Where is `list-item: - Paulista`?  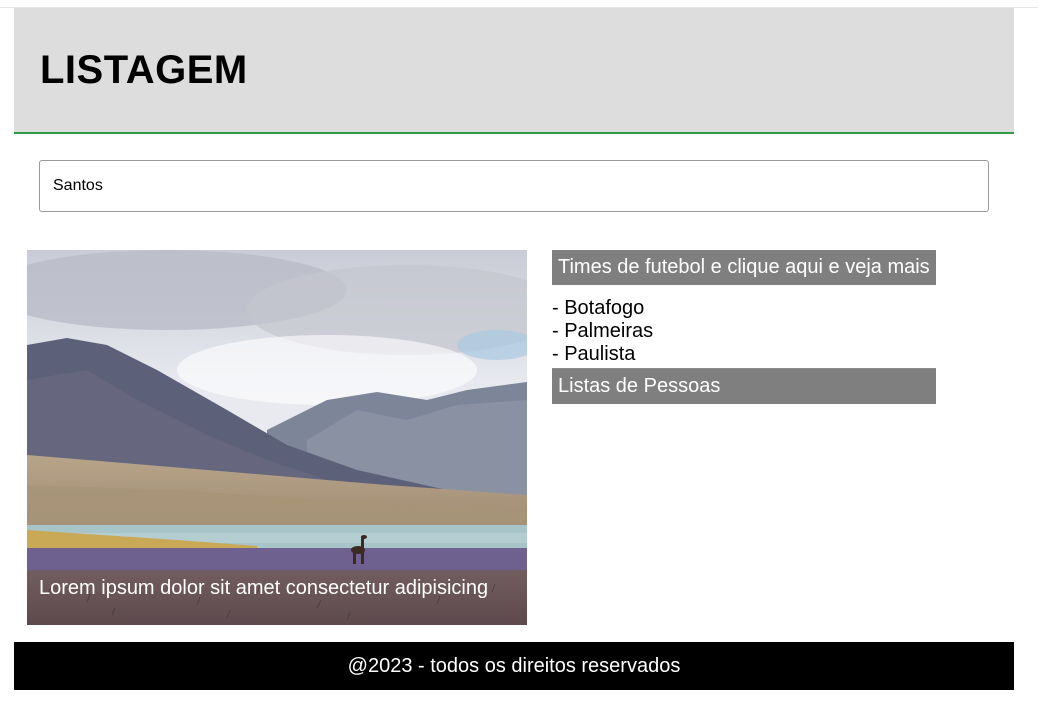 list-item: - Paulista is located at coordinates (594, 354).